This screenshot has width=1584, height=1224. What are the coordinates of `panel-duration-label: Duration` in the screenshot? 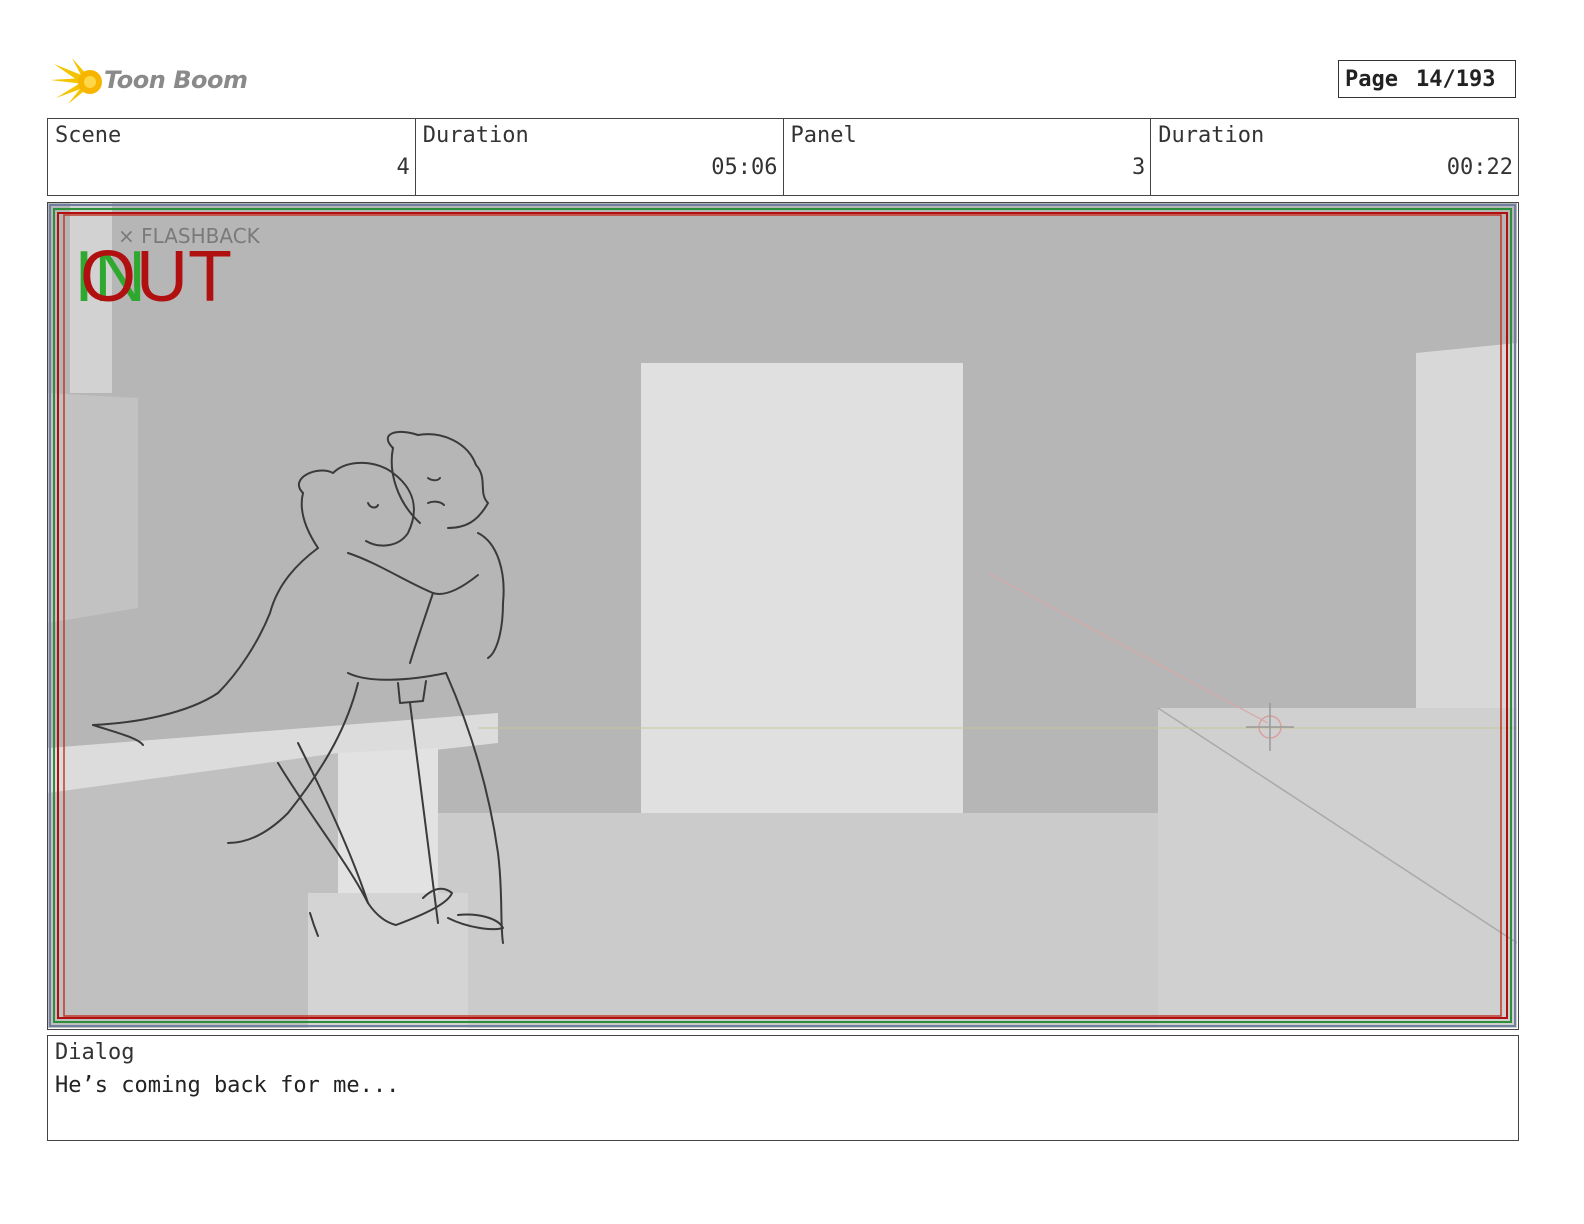 It's located at (1211, 135).